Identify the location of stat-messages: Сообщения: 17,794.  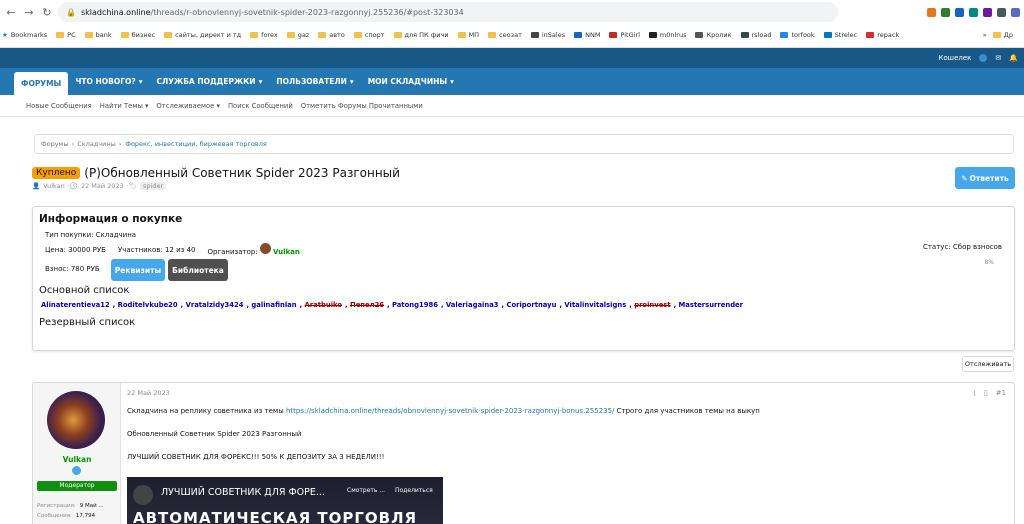
(66, 516).